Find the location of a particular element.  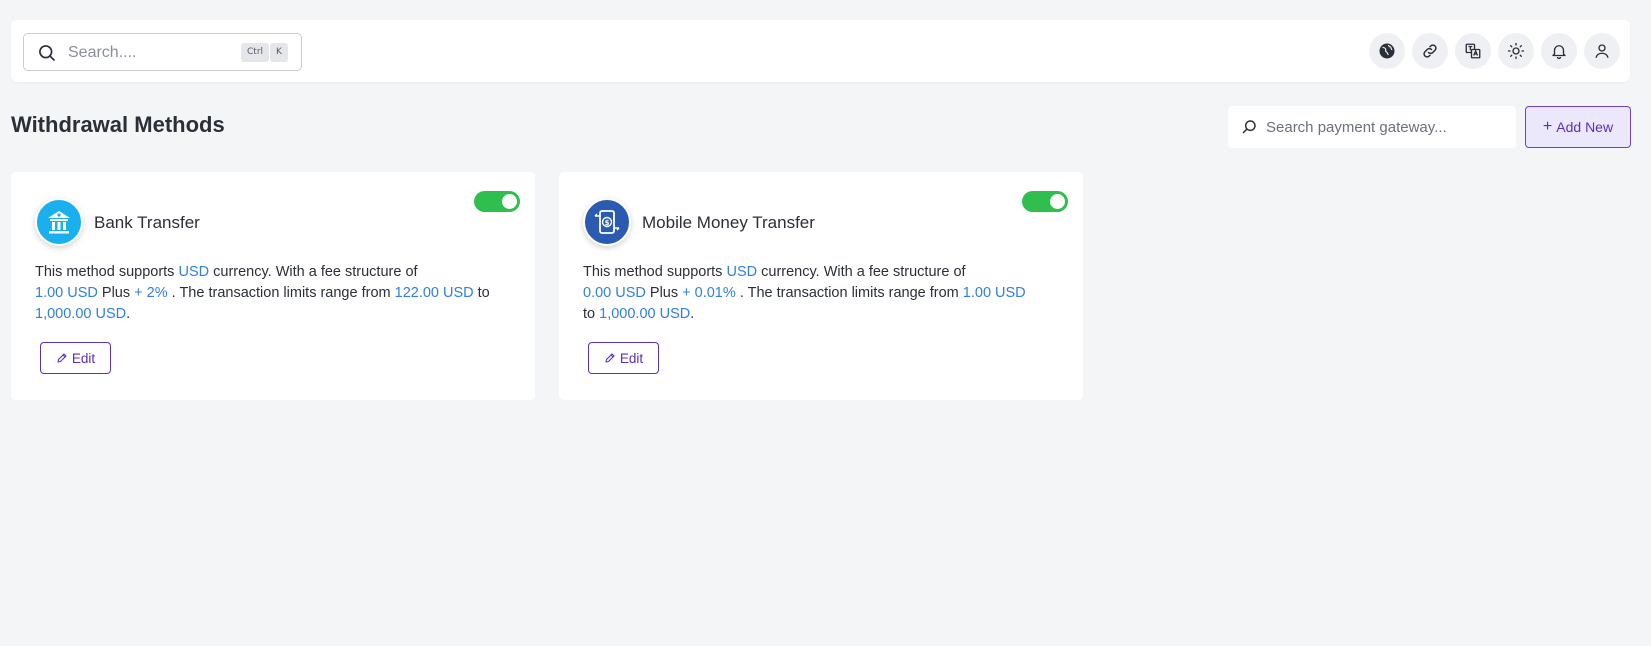

profile-button is located at coordinates (1602, 51).